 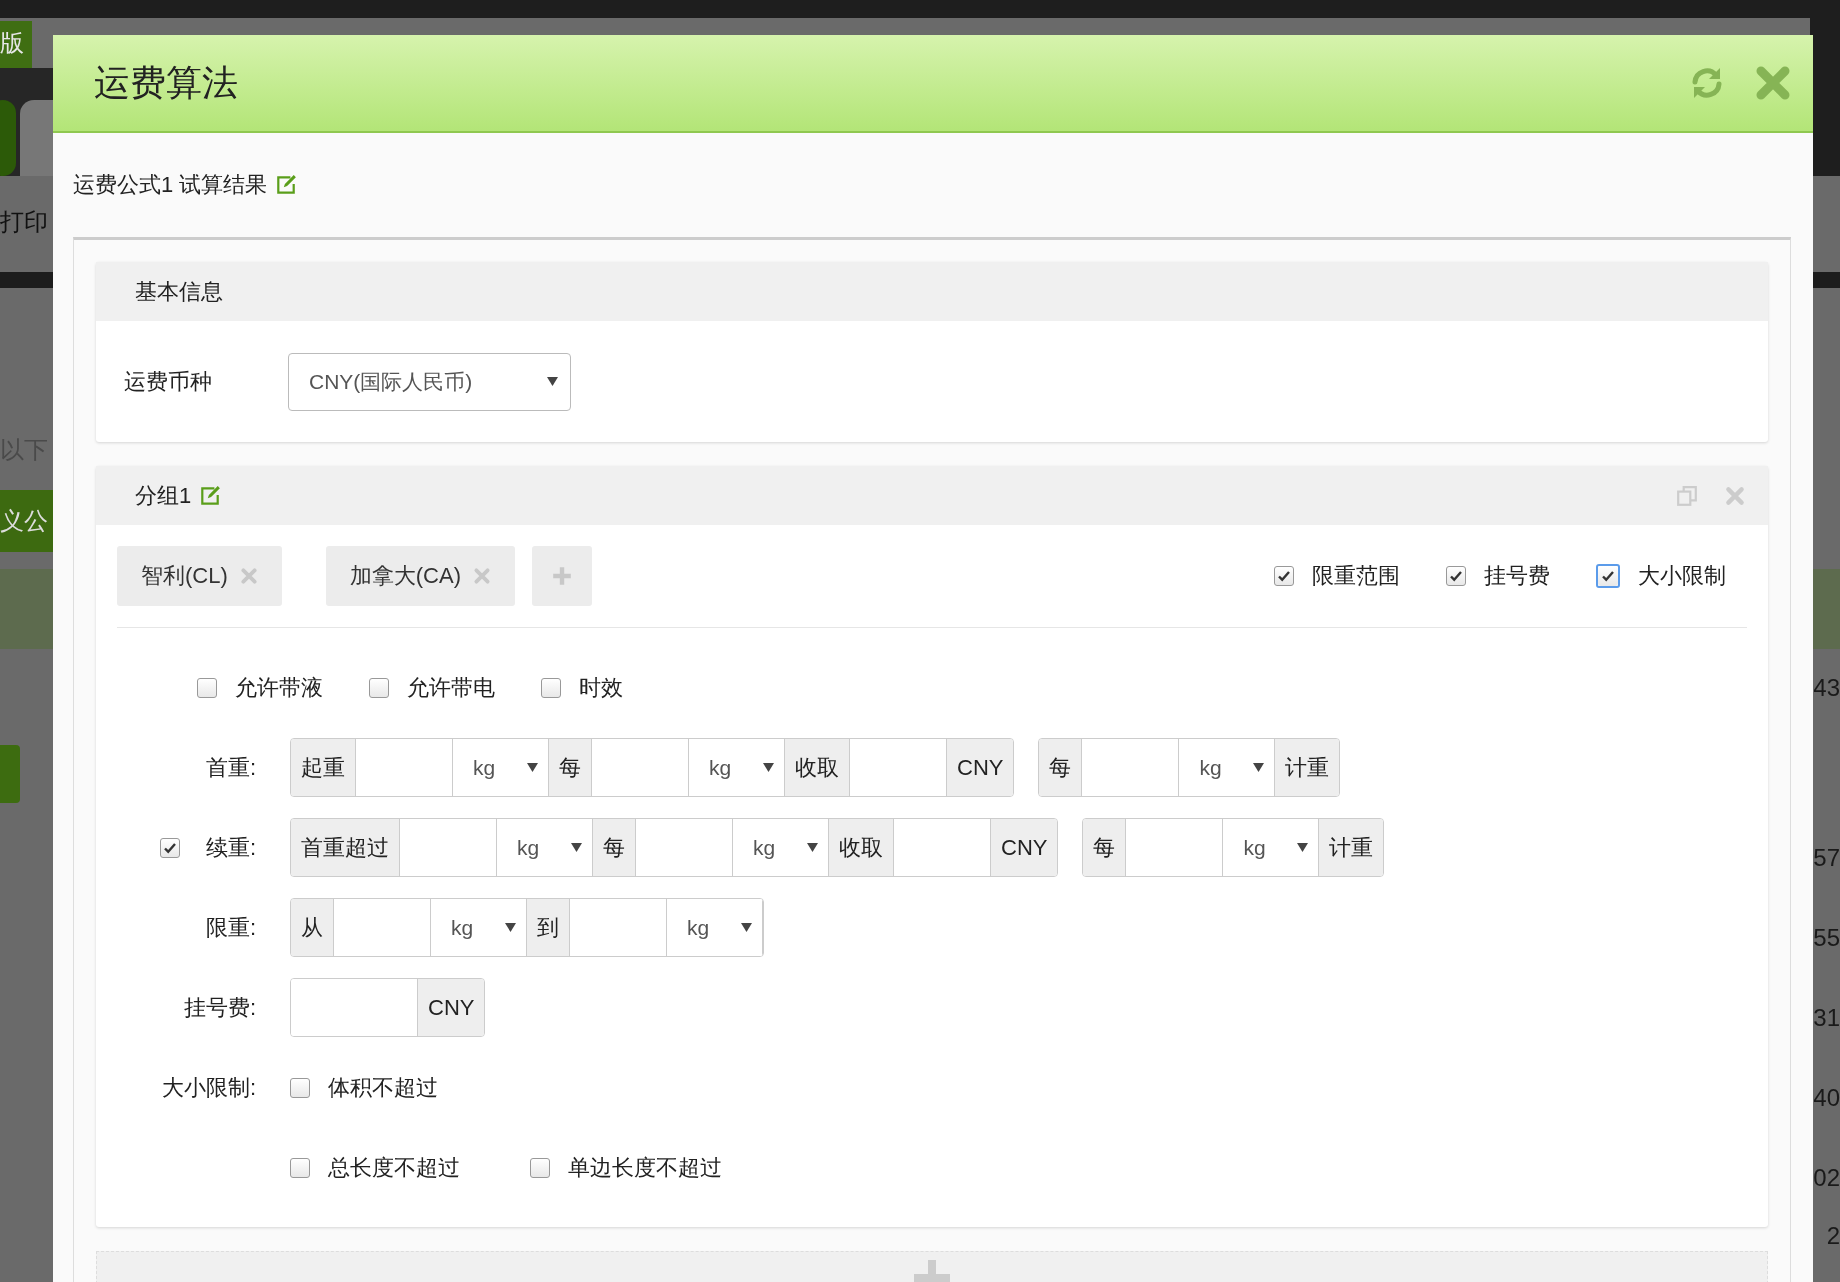 I want to click on field-label: 挂号费:, so click(x=219, y=1007).